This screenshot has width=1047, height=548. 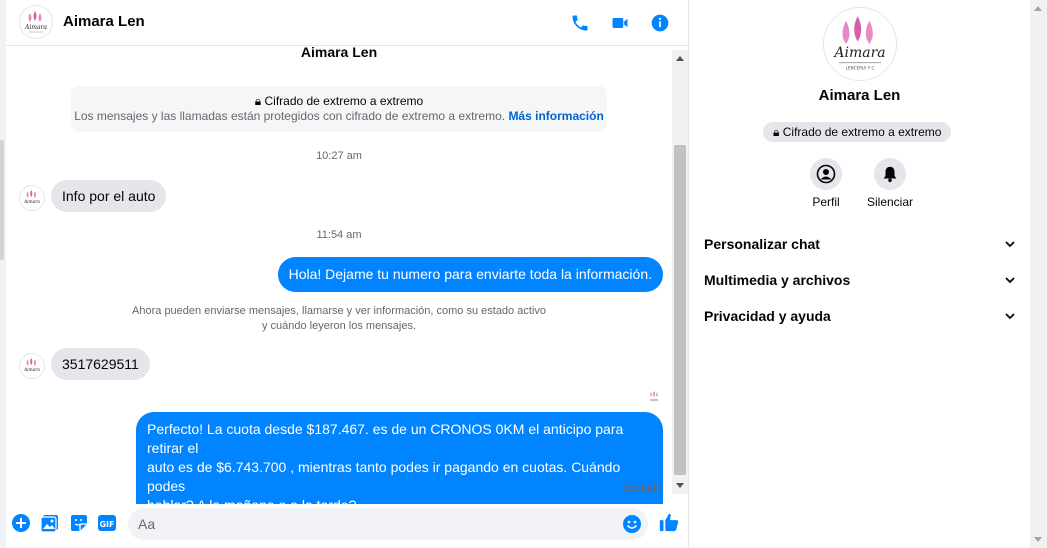 I want to click on scroll-thumb, so click(x=680, y=310).